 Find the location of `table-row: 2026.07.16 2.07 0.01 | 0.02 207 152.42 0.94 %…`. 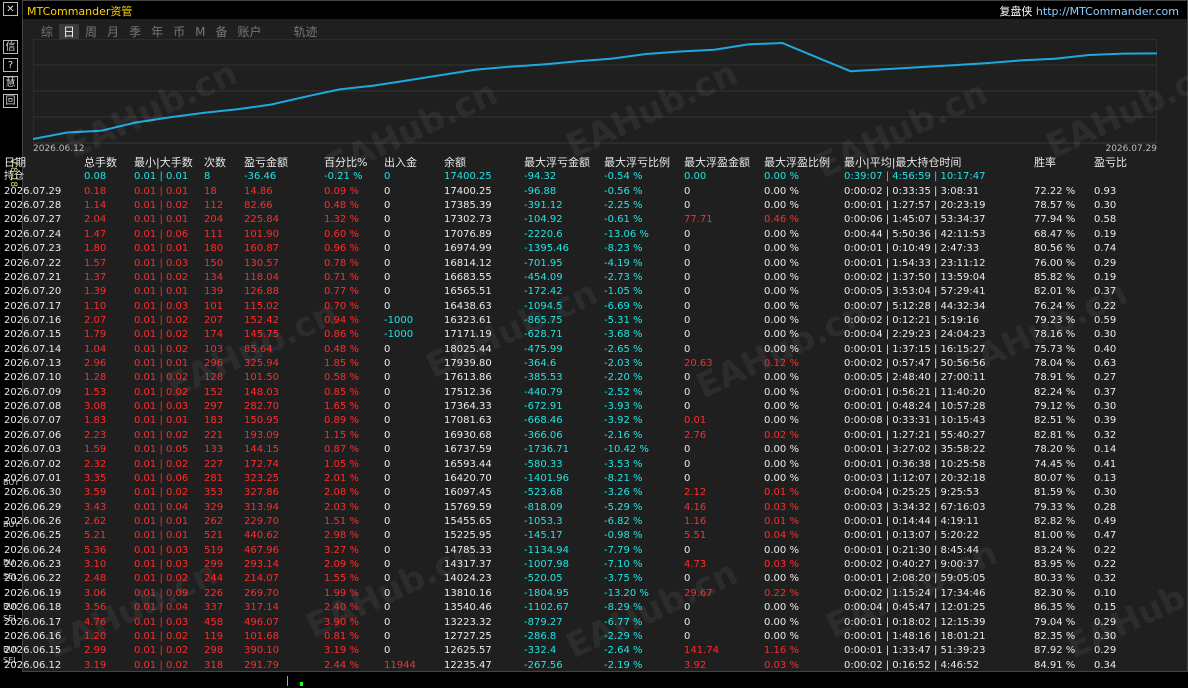

table-row: 2026.07.16 2.07 0.01 | 0.02 207 152.42 0.94 %… is located at coordinates (579, 321).